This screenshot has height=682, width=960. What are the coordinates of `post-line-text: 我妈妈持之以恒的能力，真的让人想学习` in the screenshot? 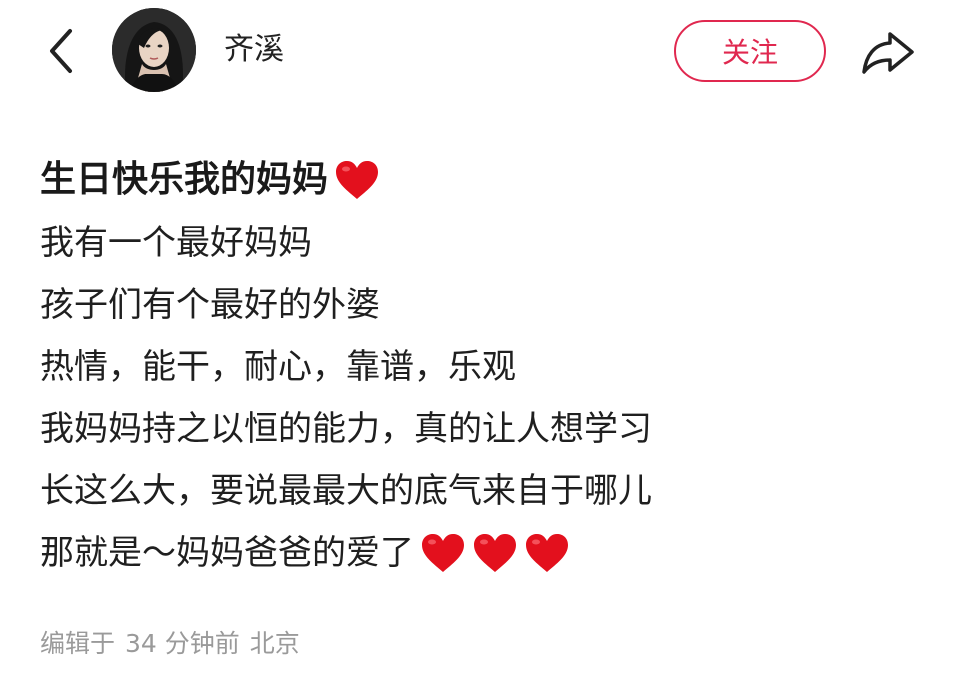 It's located at (346, 429).